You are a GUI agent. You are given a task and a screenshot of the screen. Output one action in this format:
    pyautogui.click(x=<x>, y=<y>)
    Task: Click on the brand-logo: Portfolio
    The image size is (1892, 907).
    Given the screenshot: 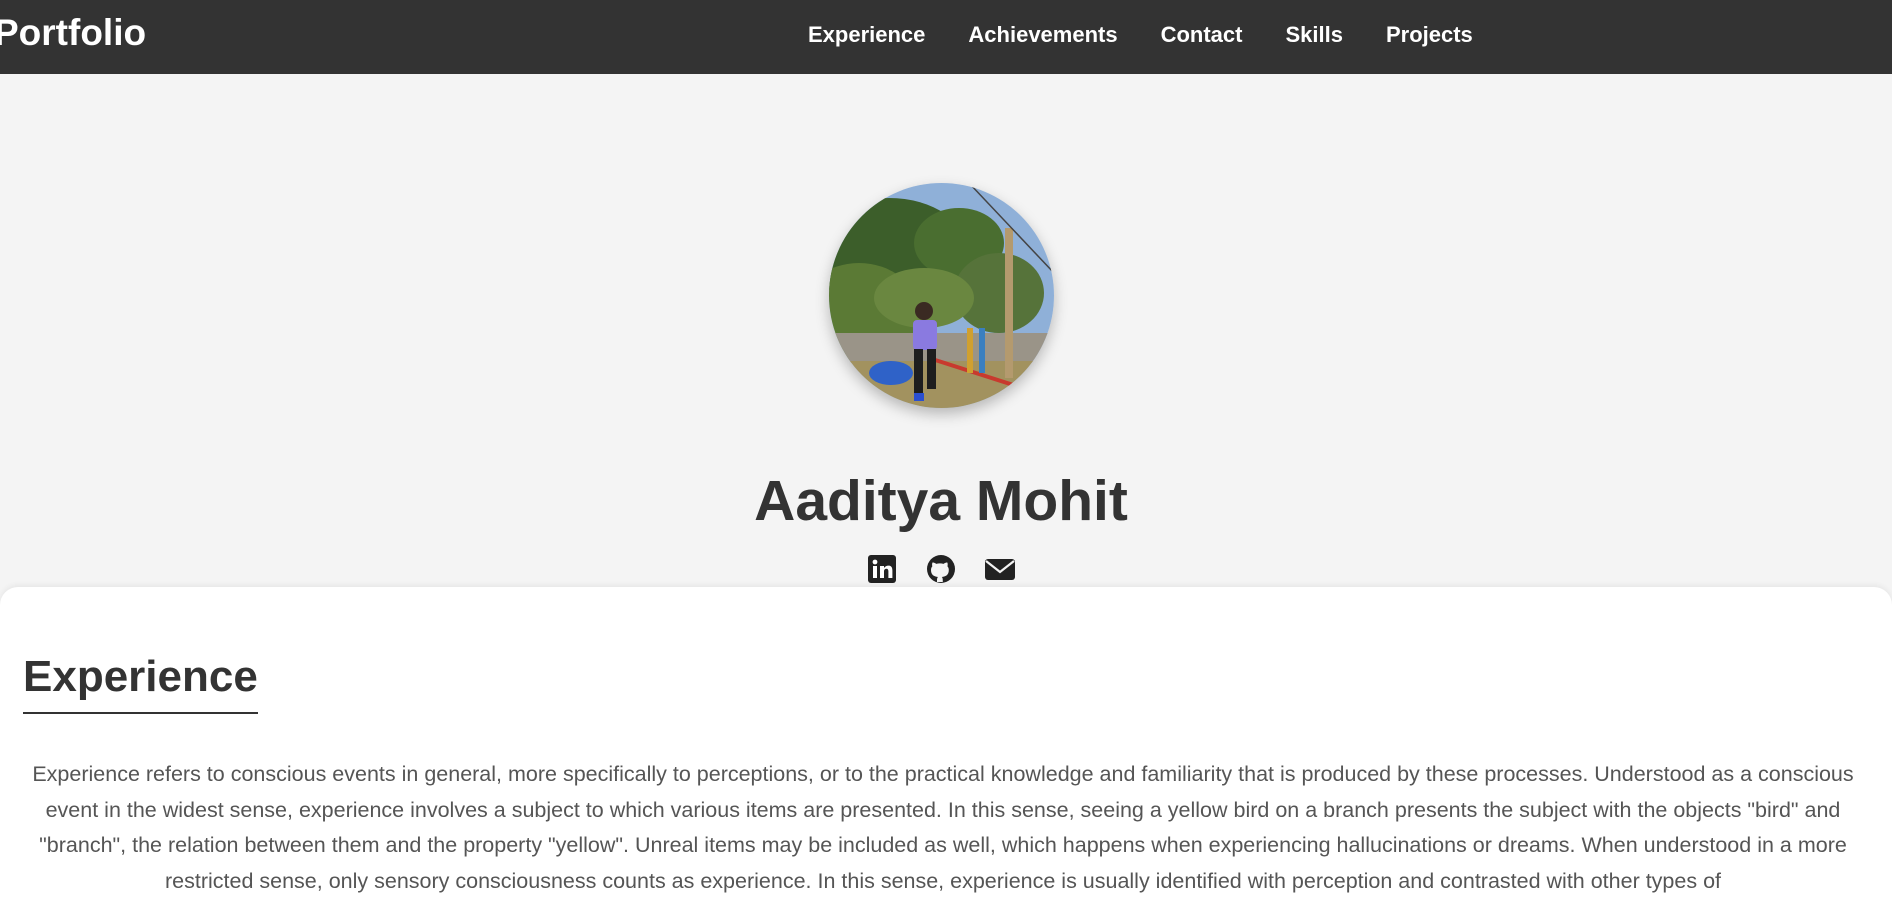 What is the action you would take?
    pyautogui.click(x=73, y=33)
    